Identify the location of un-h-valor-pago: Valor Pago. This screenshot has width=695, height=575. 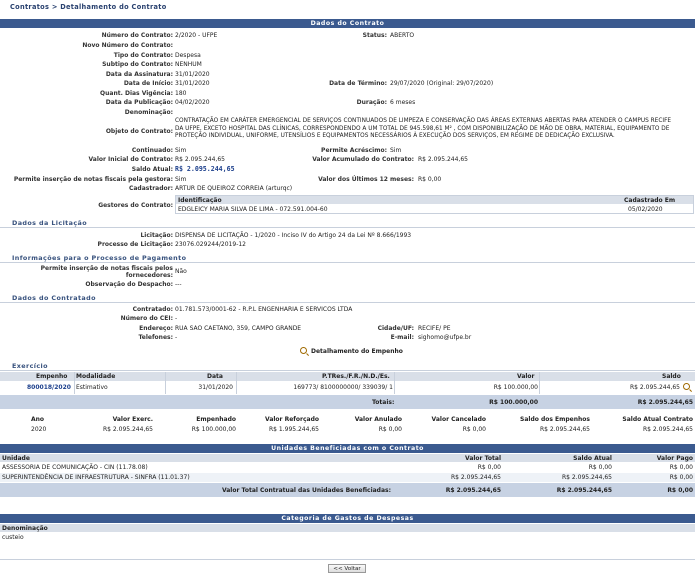
(674, 458).